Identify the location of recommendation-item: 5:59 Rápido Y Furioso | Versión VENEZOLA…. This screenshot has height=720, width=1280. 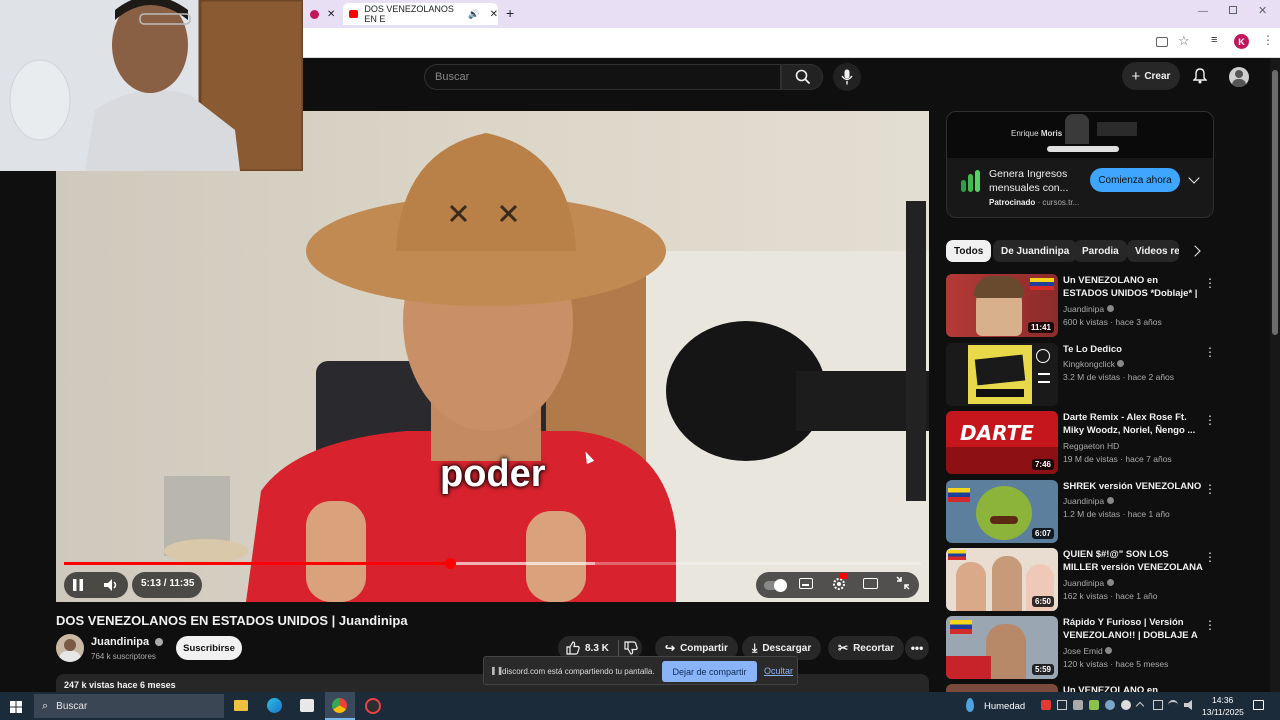
(1081, 648).